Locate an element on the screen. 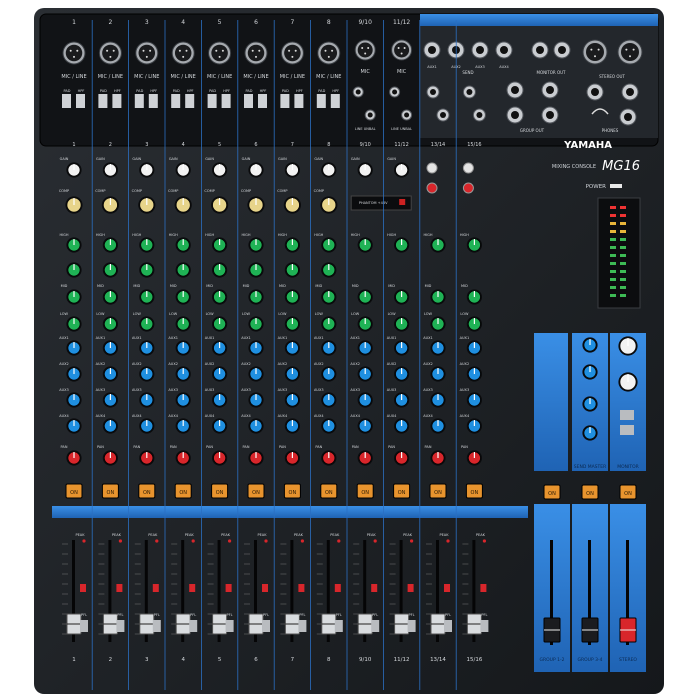 The image size is (700, 700). stereo-in-r-jack is located at coordinates (479, 115).